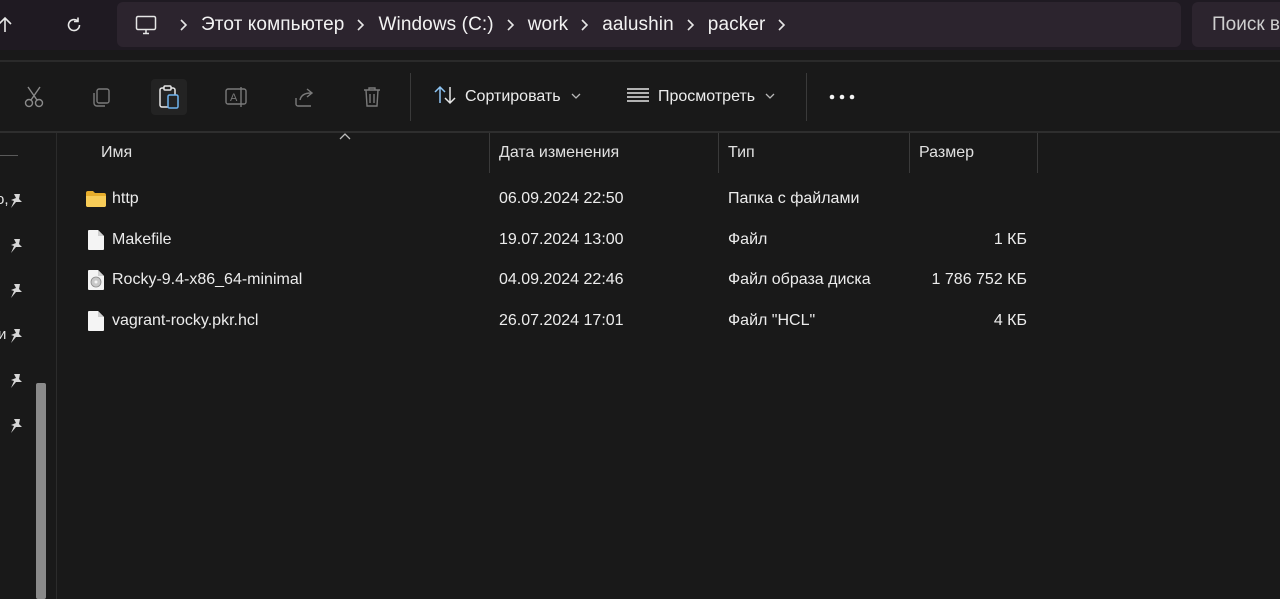 Image resolution: width=1280 pixels, height=599 pixels. I want to click on file-type: Файл образа диска, so click(799, 279).